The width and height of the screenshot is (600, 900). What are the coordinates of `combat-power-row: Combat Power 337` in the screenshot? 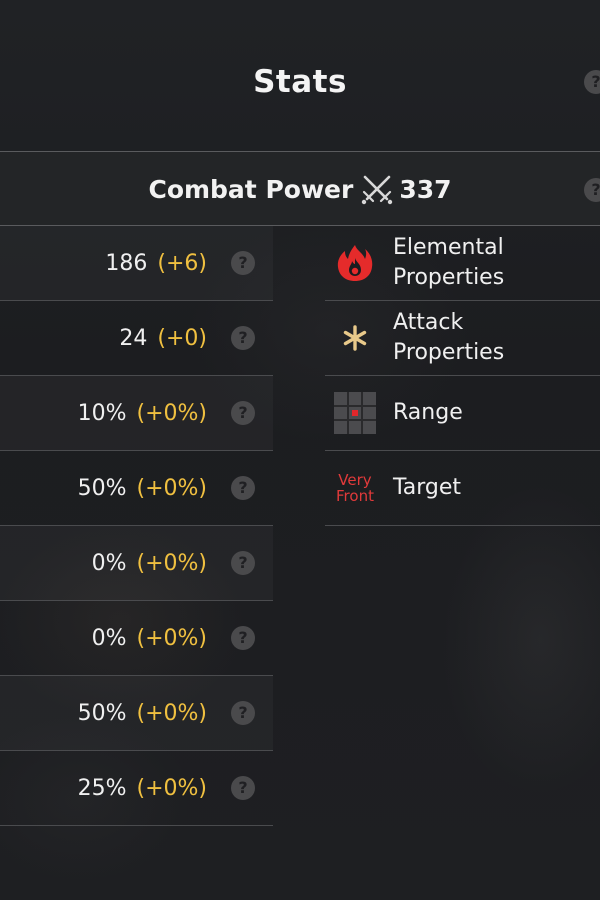 It's located at (300, 189).